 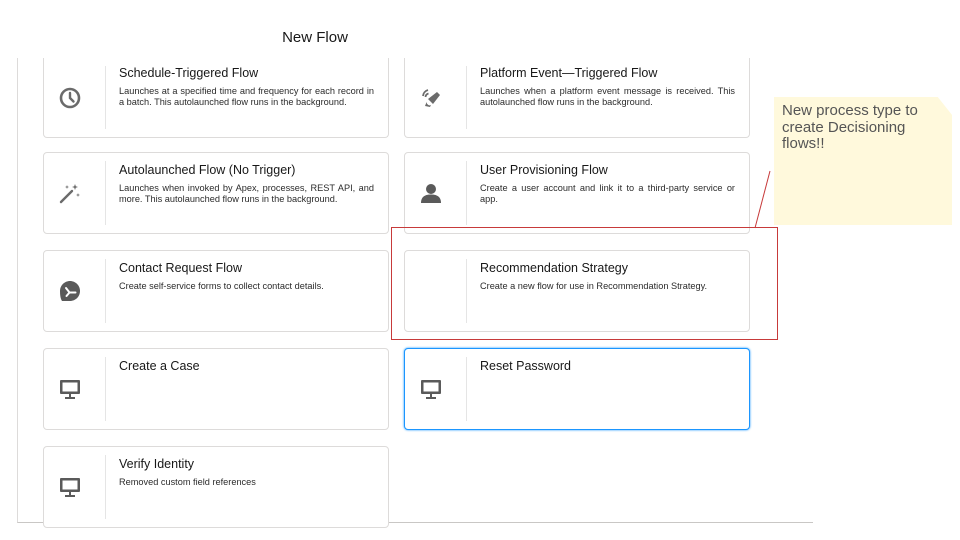 I want to click on annotation-leader-line, so click(x=762, y=199).